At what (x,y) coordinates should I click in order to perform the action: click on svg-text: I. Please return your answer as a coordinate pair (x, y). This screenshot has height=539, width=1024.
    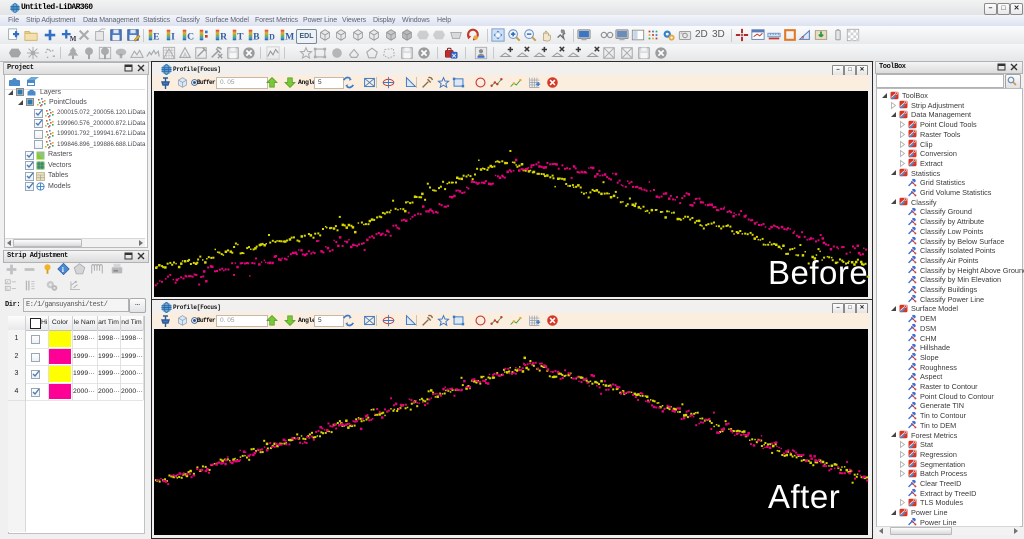
    Looking at the image, I should click on (173, 36).